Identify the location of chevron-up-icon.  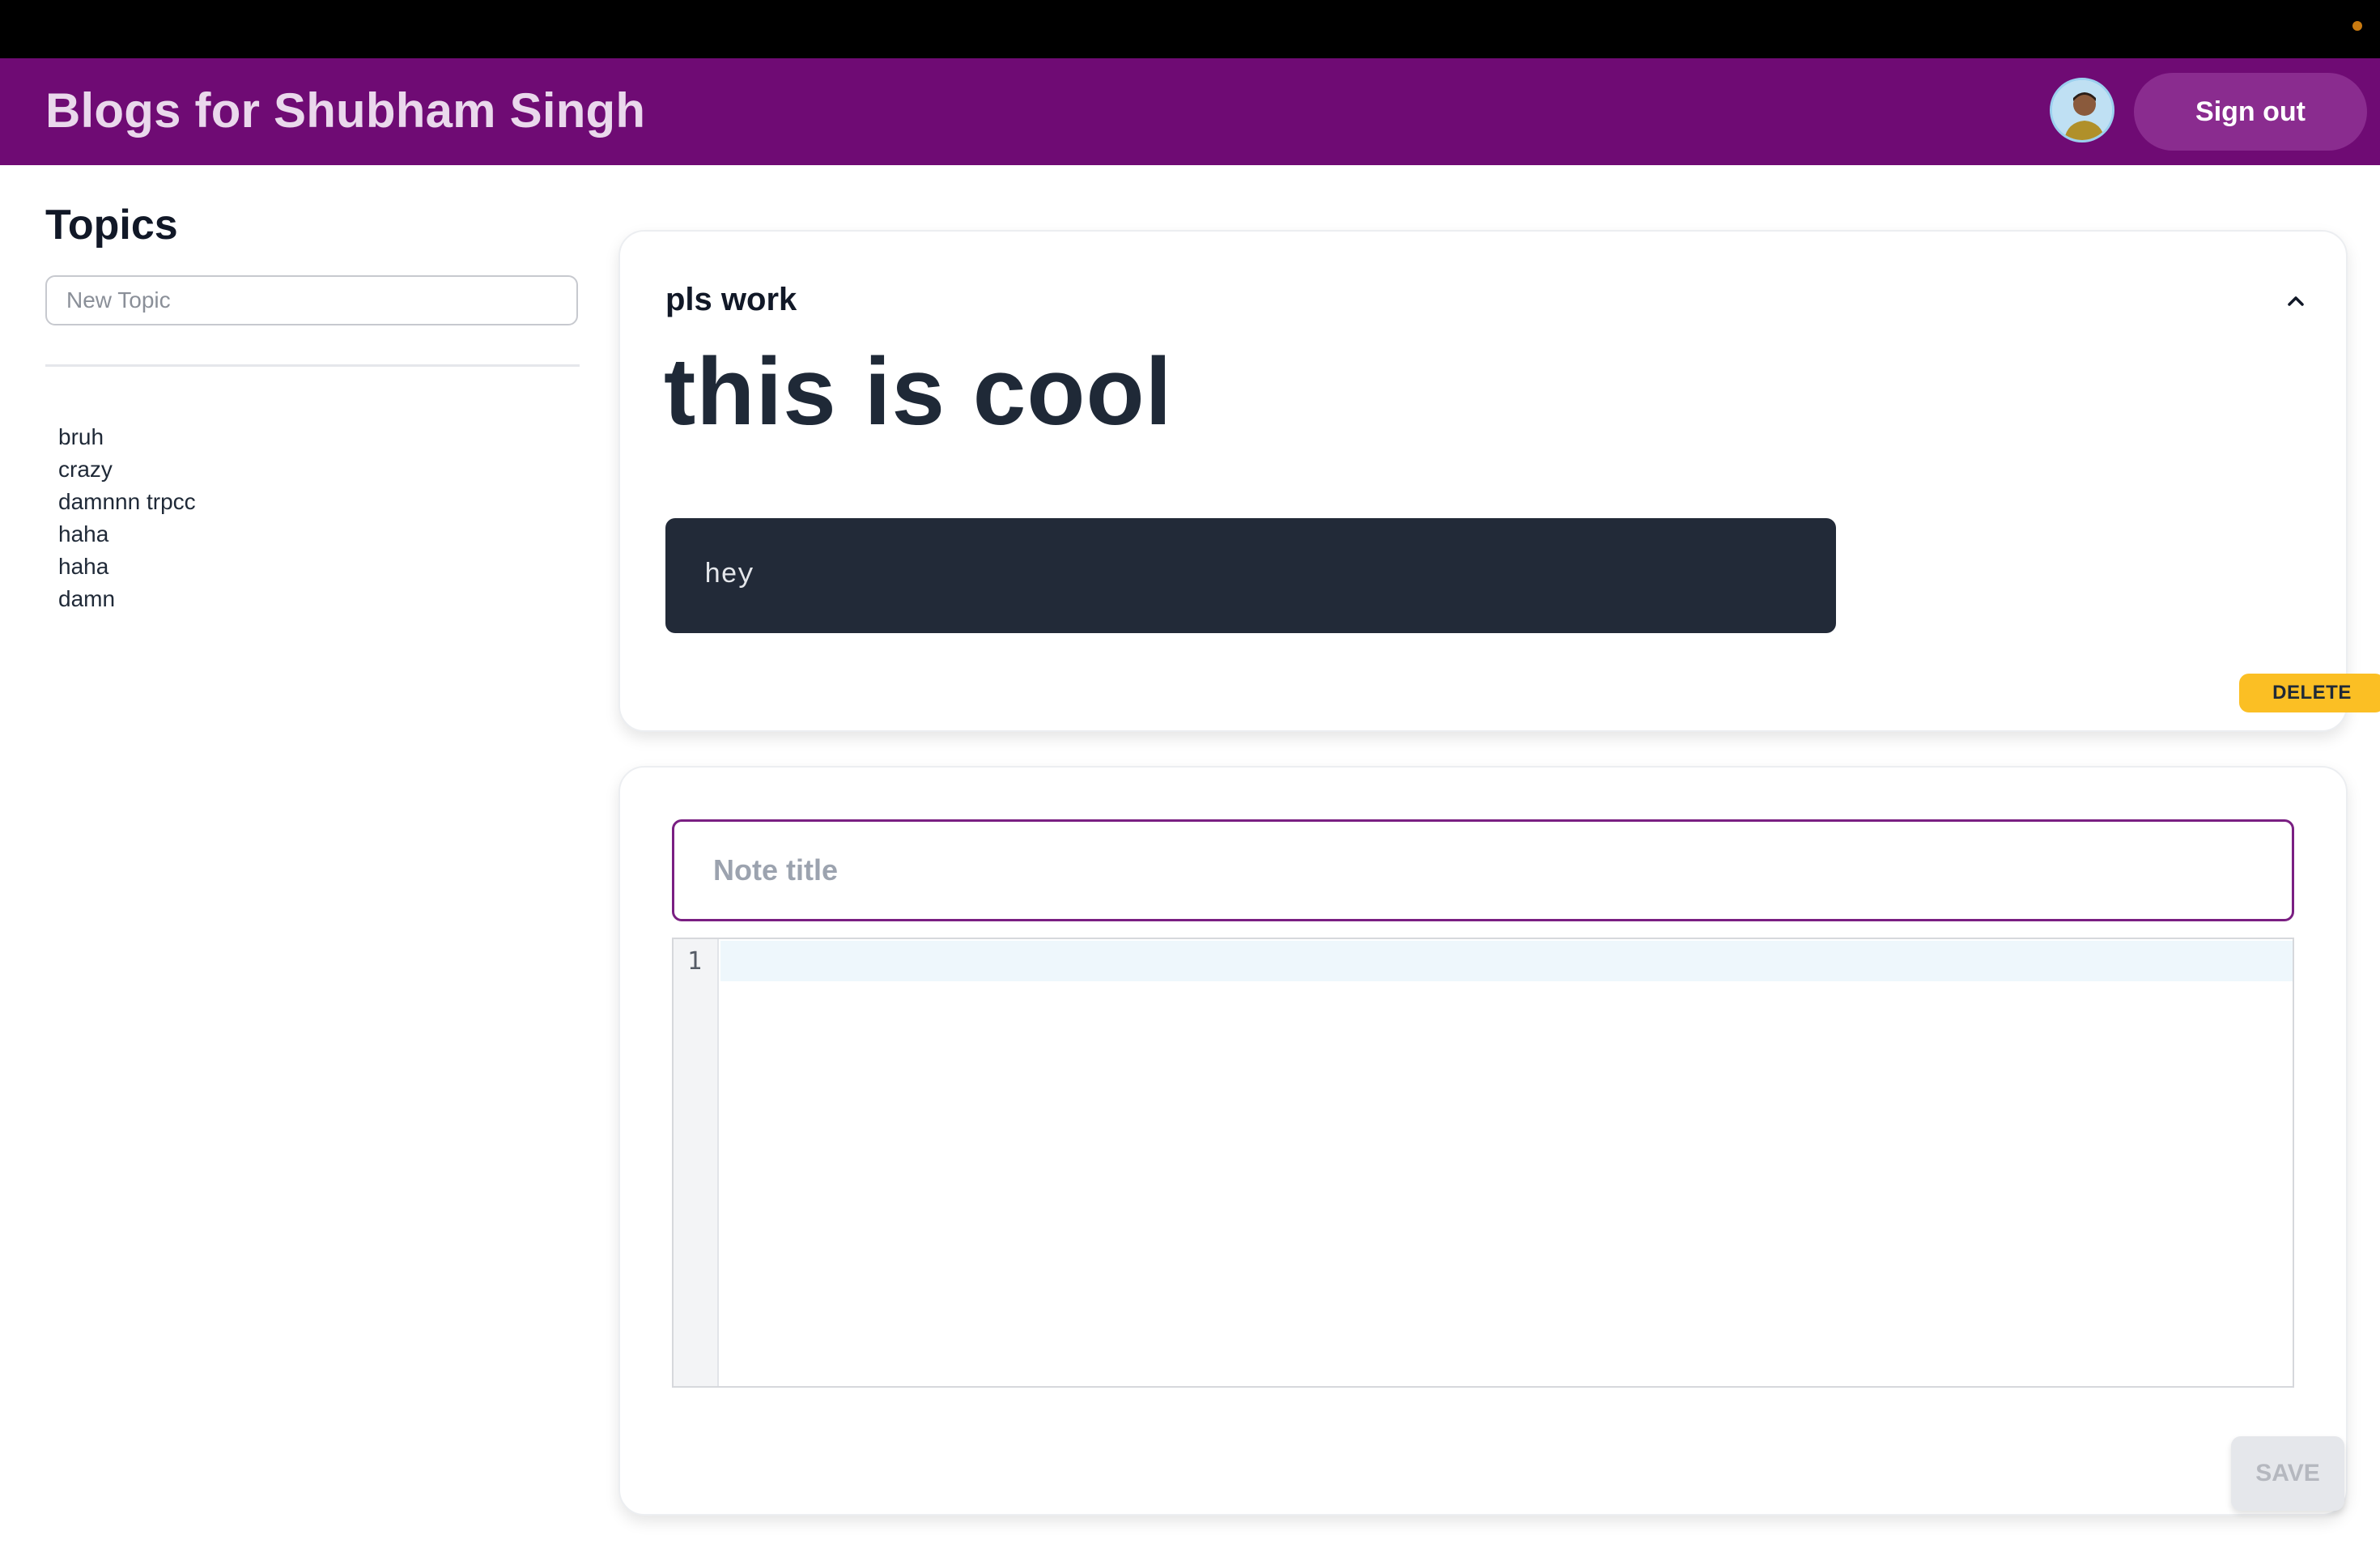
(2295, 302).